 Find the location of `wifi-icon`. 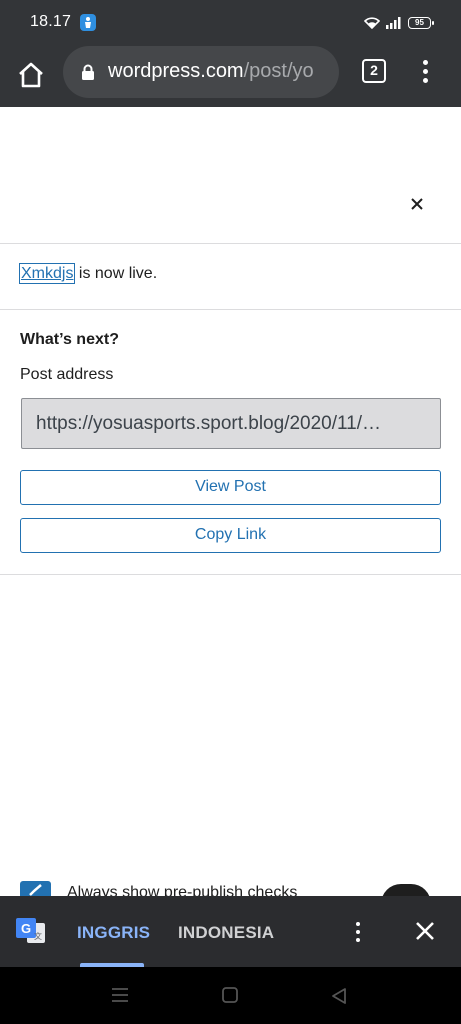

wifi-icon is located at coordinates (372, 23).